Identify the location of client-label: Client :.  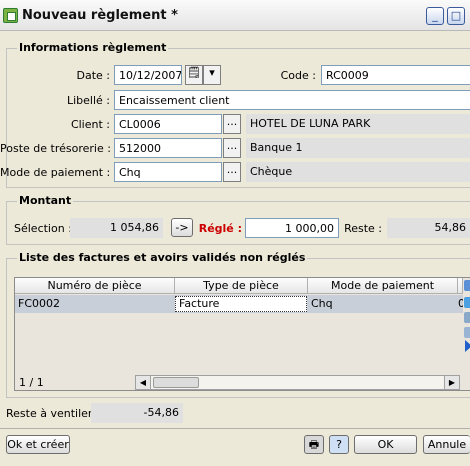
(90, 124).